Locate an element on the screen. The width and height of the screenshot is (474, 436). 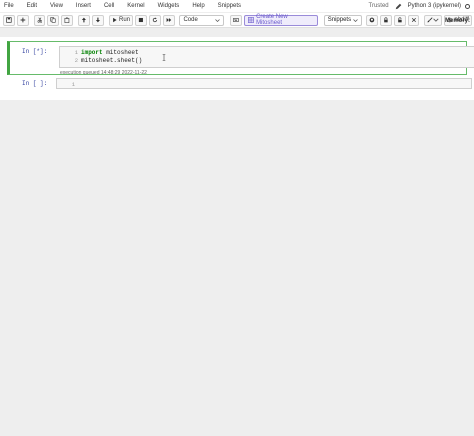
code-editor: 1 import mitosheet 2 mitosheet.sheet() is located at coordinates (266, 57).